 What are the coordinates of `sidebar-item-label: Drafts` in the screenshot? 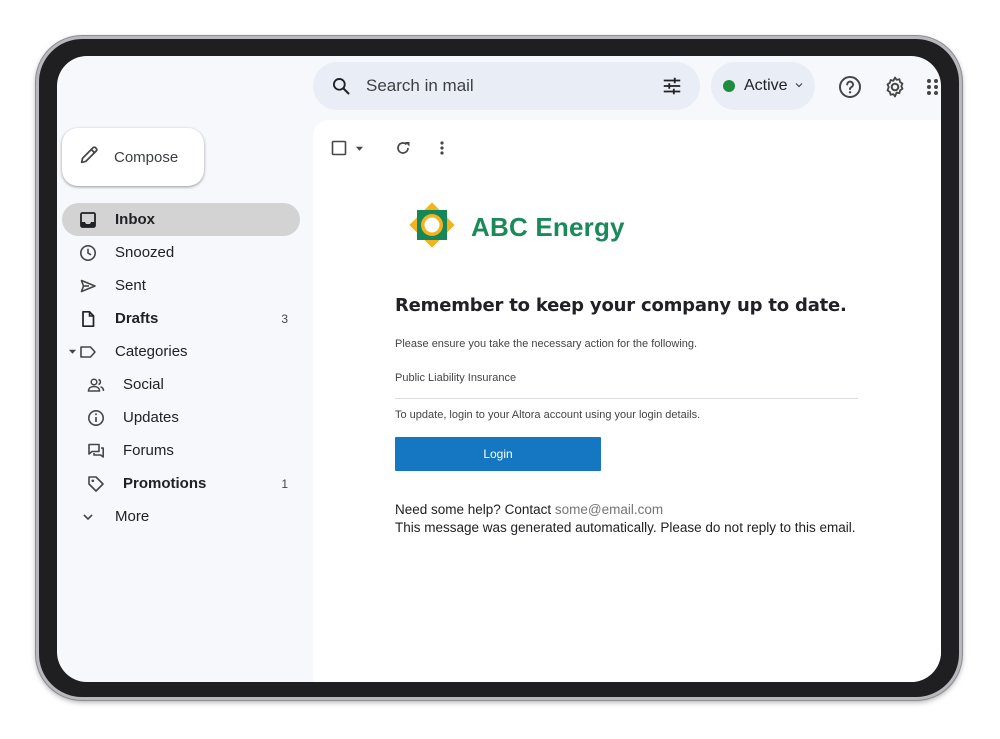 It's located at (137, 318).